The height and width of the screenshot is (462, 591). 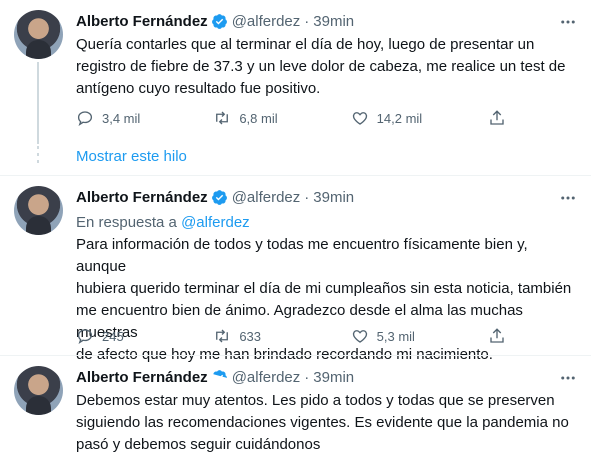 I want to click on thread-gap-dots, so click(x=38, y=156).